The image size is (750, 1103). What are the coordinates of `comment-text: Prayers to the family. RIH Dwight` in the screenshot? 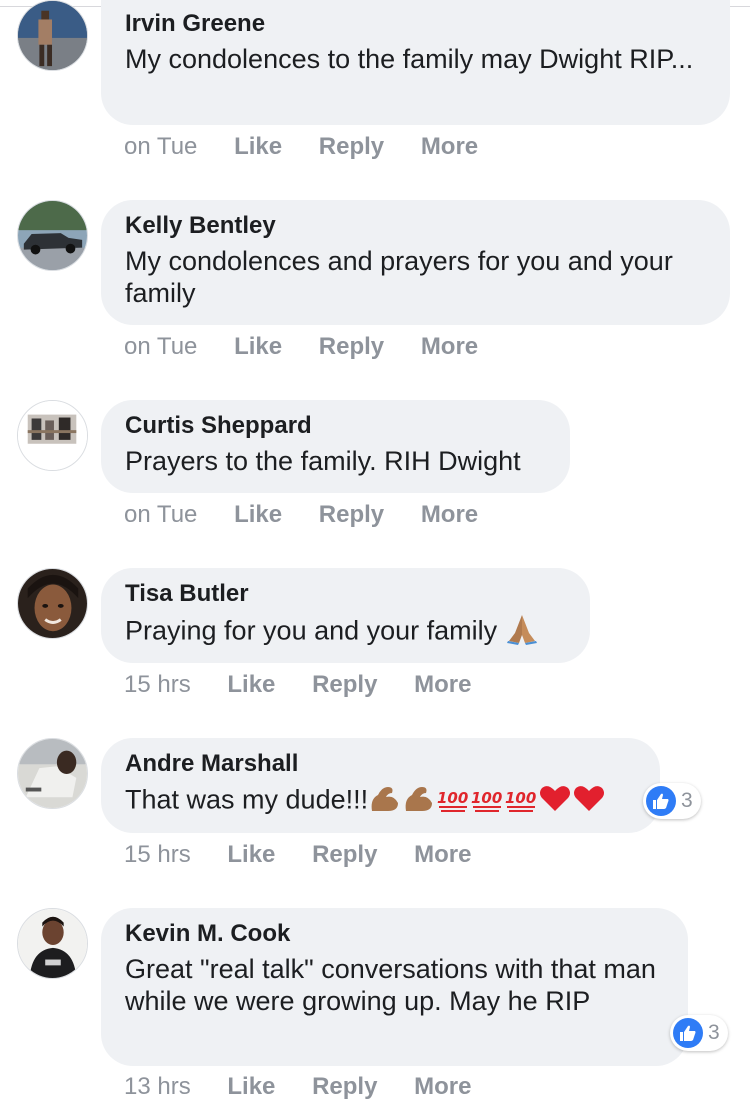 It's located at (323, 461).